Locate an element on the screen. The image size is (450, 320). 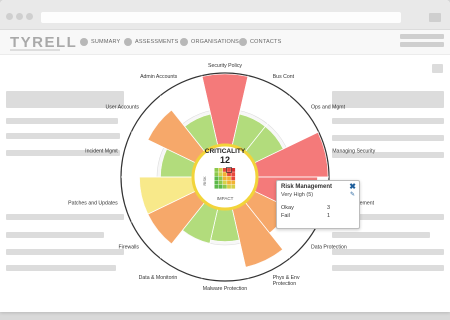
segment-label: Firewalls is located at coordinates (129, 248).